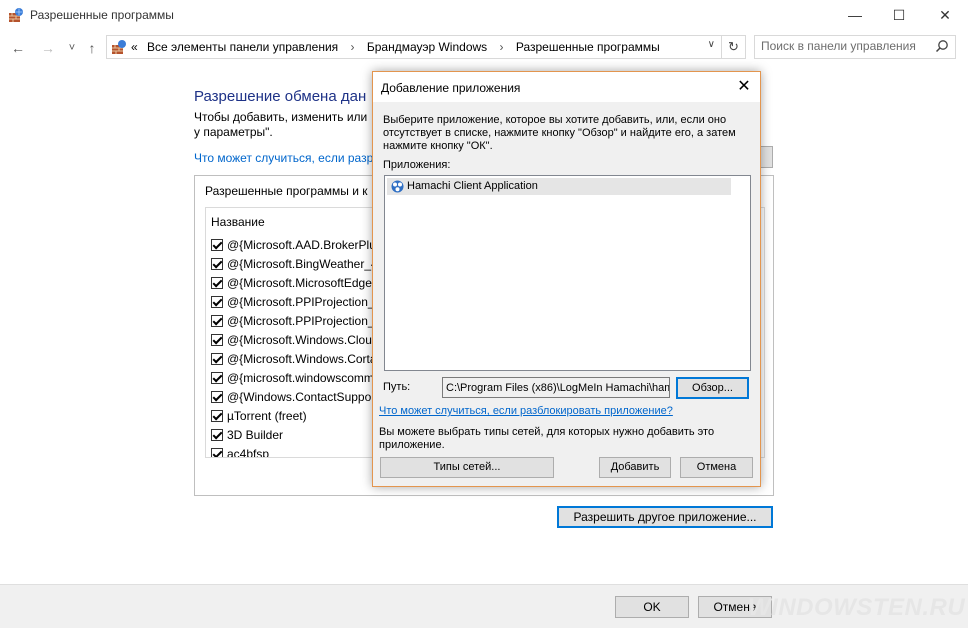  I want to click on page-title: Разрешение обмена дан, so click(280, 96).